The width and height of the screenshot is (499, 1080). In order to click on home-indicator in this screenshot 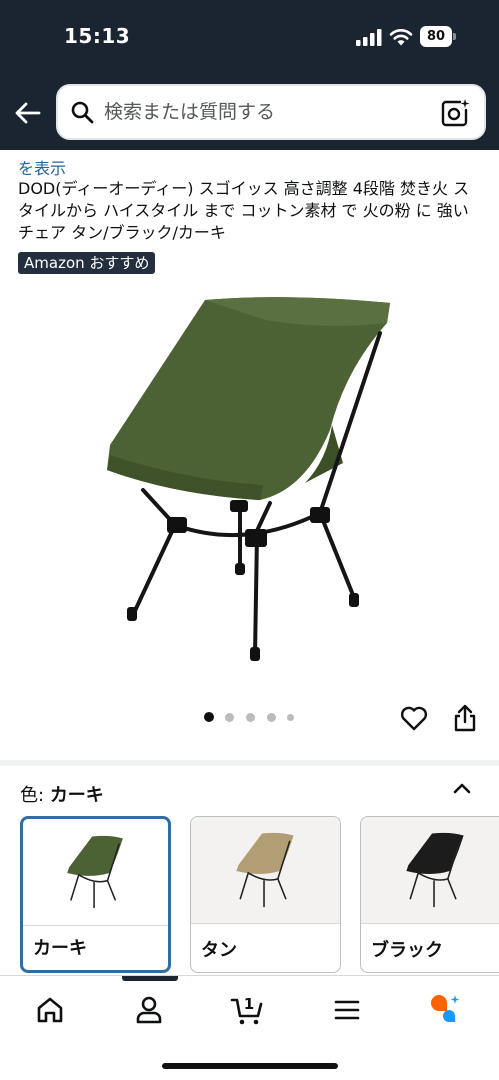, I will do `click(250, 1066)`.